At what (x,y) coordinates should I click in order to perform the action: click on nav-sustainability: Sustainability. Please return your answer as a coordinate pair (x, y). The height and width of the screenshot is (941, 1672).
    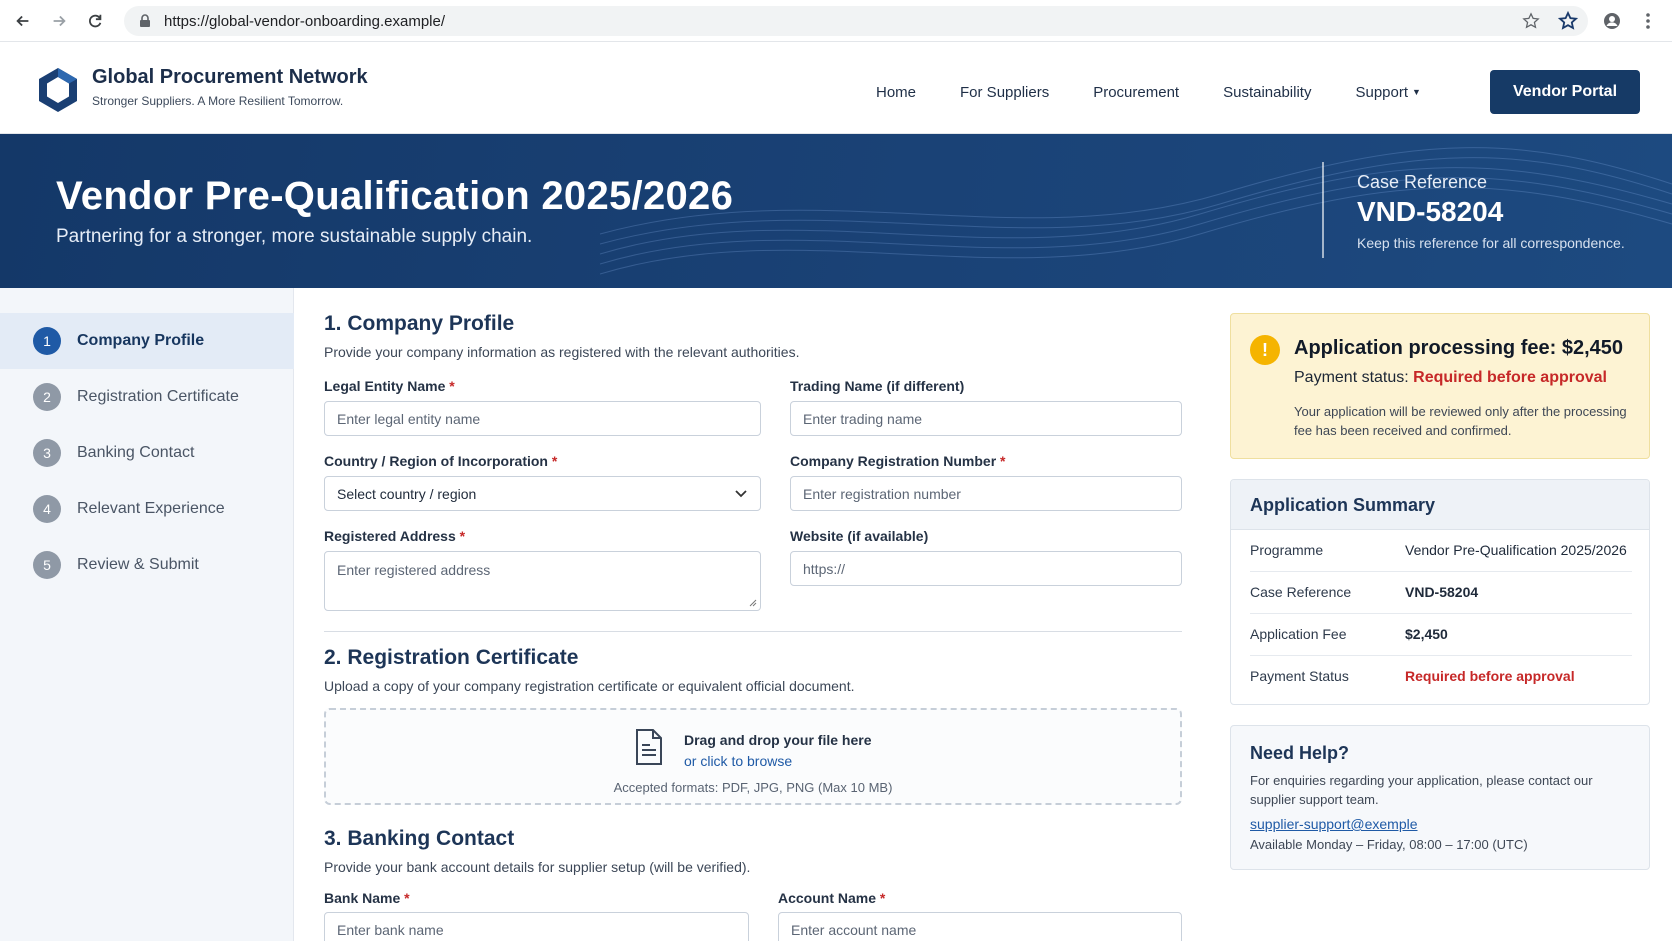
    Looking at the image, I should click on (1267, 92).